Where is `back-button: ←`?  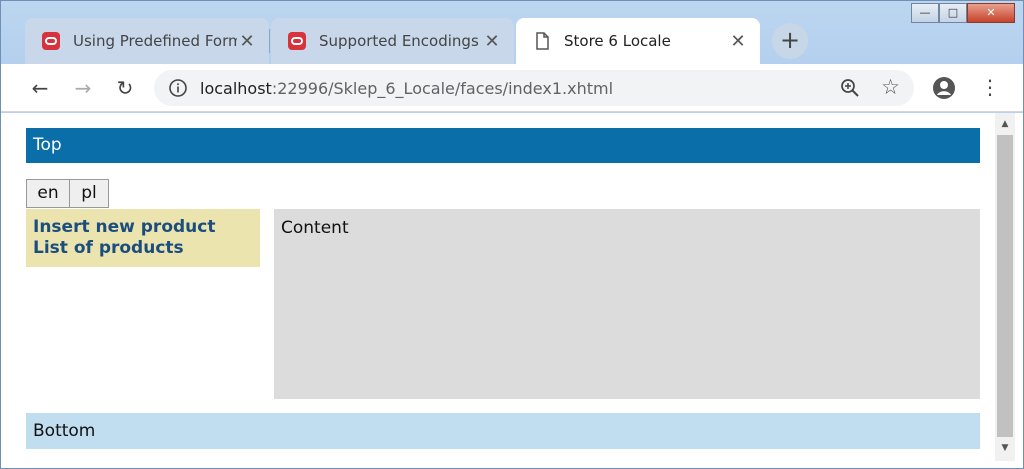
back-button: ← is located at coordinates (40, 88).